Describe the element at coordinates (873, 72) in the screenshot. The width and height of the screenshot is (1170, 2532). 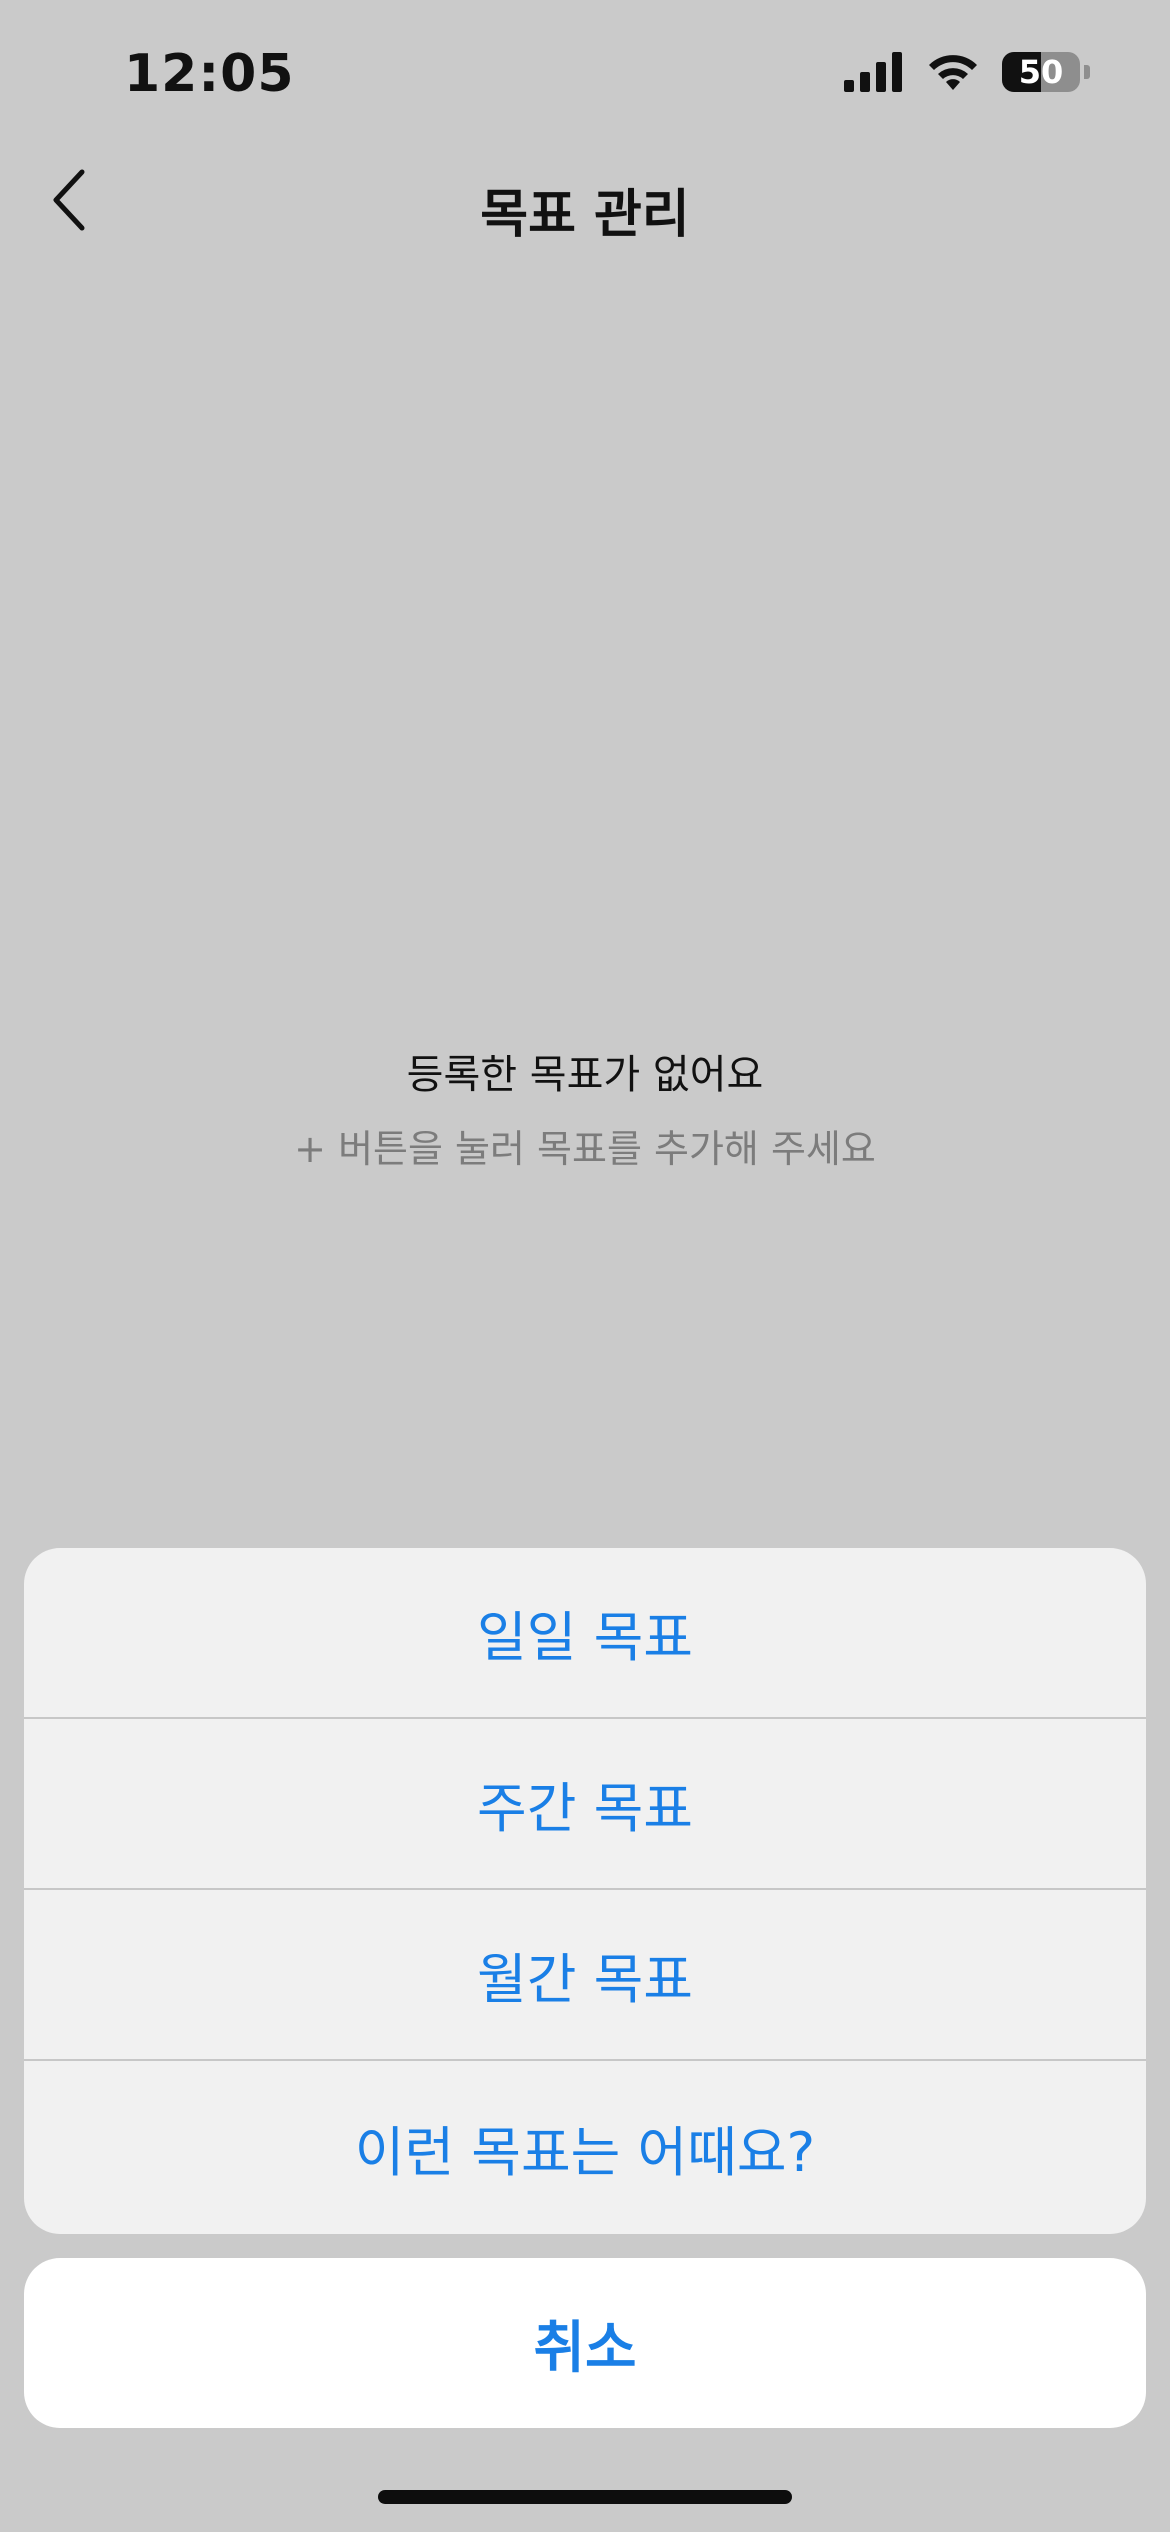
I see `signal-icon` at that location.